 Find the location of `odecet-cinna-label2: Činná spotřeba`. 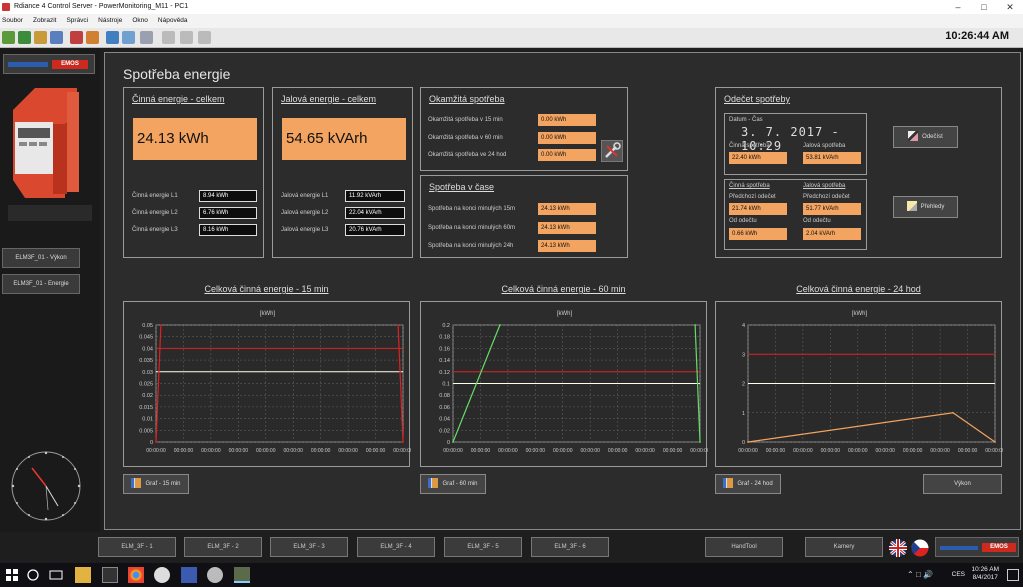

odecet-cinna-label2: Činná spotřeba is located at coordinates (749, 186).